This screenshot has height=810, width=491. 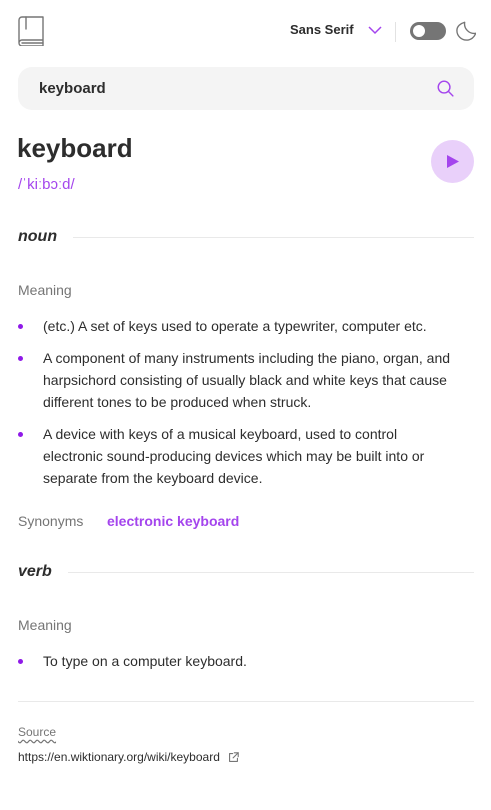 What do you see at coordinates (119, 757) in the screenshot?
I see `source-url: https://en.wiktionary.org/wiki/keyboard` at bounding box center [119, 757].